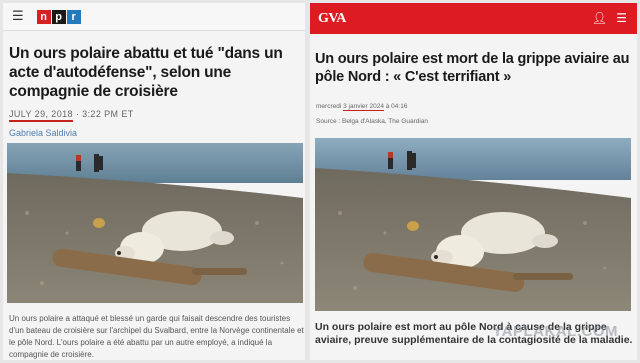 The height and width of the screenshot is (363, 640). I want to click on npr-logo: n p r, so click(59, 16).